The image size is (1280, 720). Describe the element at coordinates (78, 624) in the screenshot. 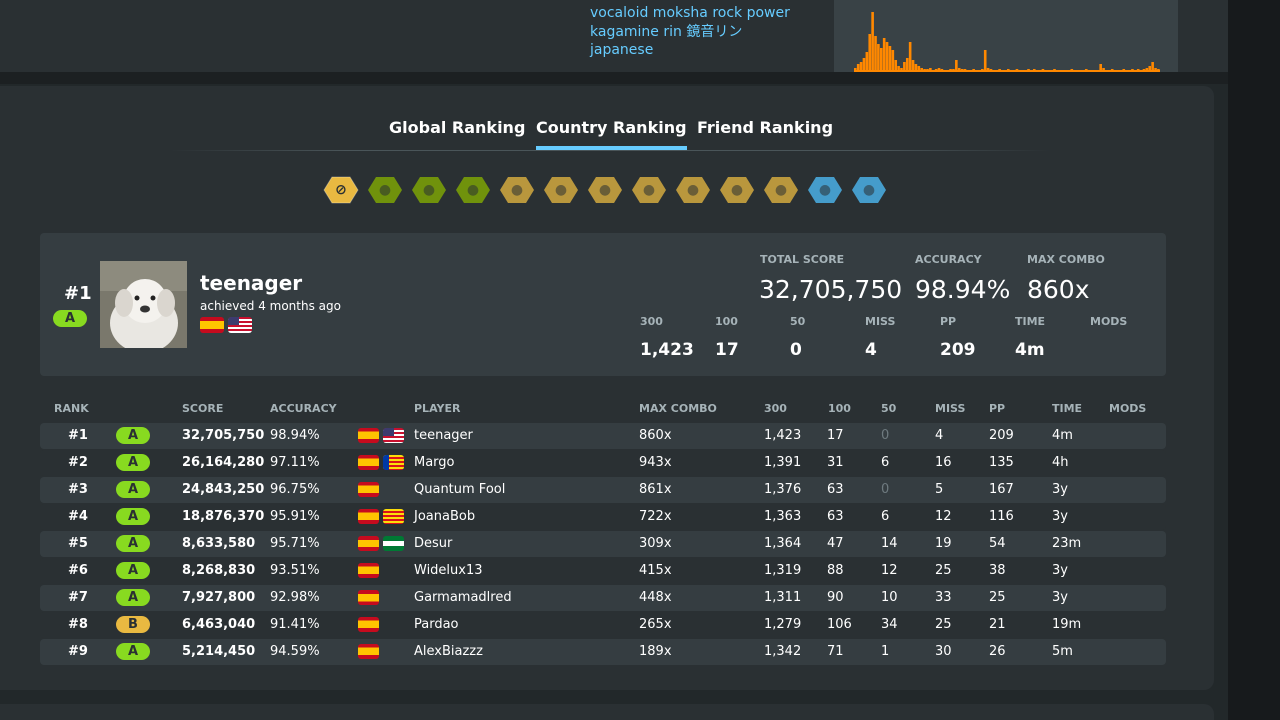

I see `rank-cell: #8` at that location.